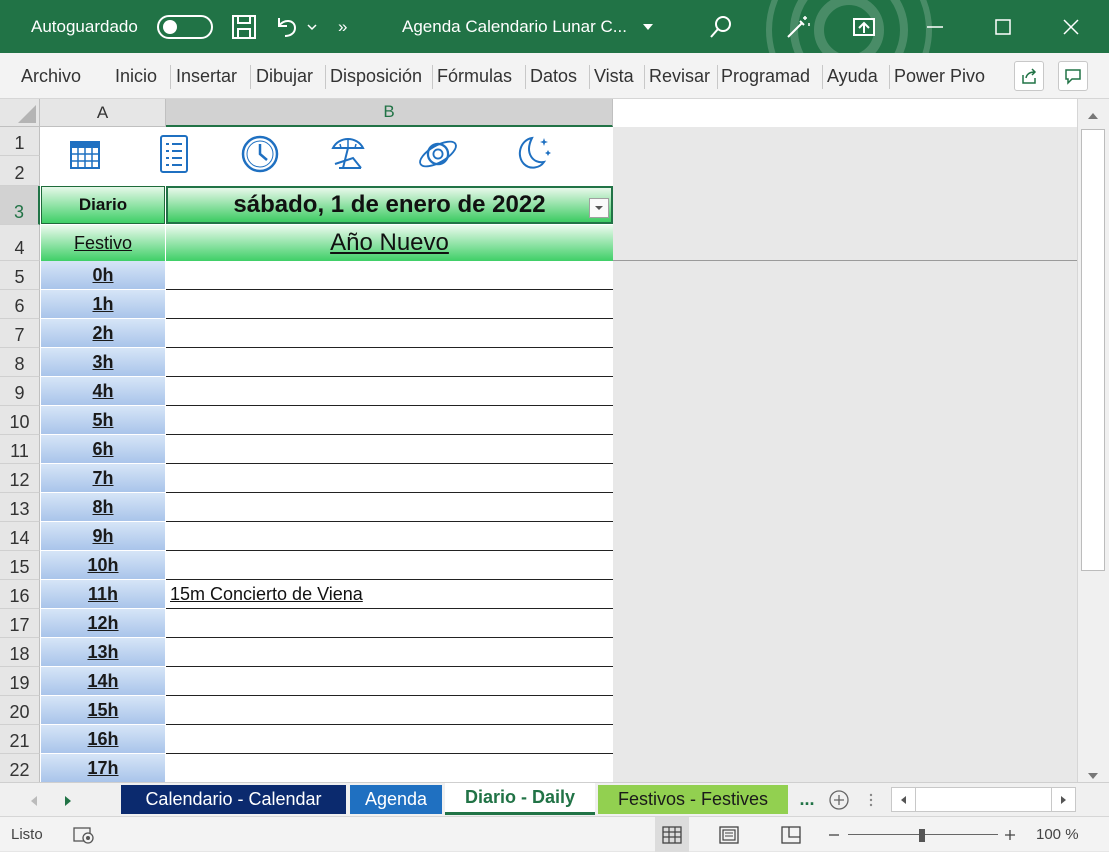  I want to click on calendar-icon, so click(85, 154).